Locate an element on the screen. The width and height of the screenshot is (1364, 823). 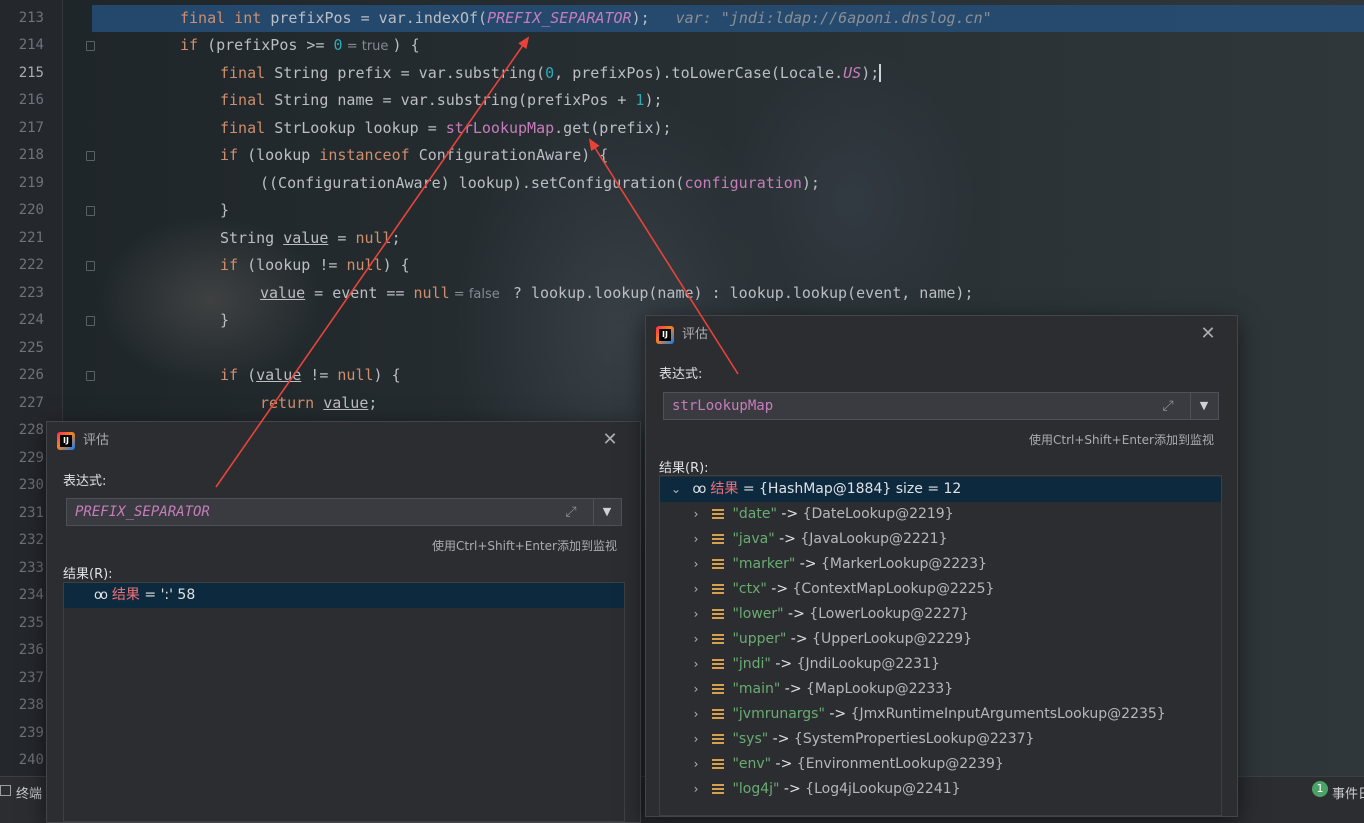
line-number: 214 is located at coordinates (22, 46).